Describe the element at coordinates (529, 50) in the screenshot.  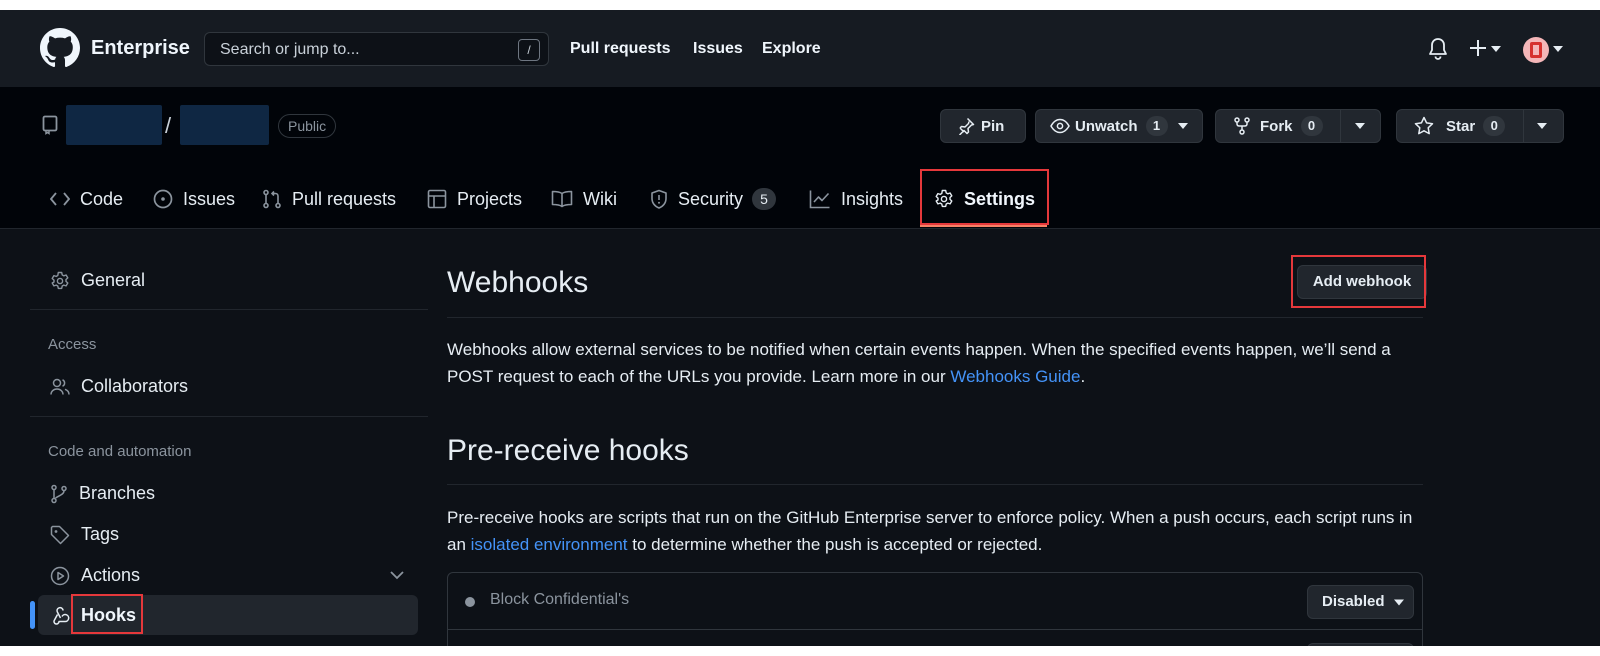
I see `search-shortcut-key: /` at that location.